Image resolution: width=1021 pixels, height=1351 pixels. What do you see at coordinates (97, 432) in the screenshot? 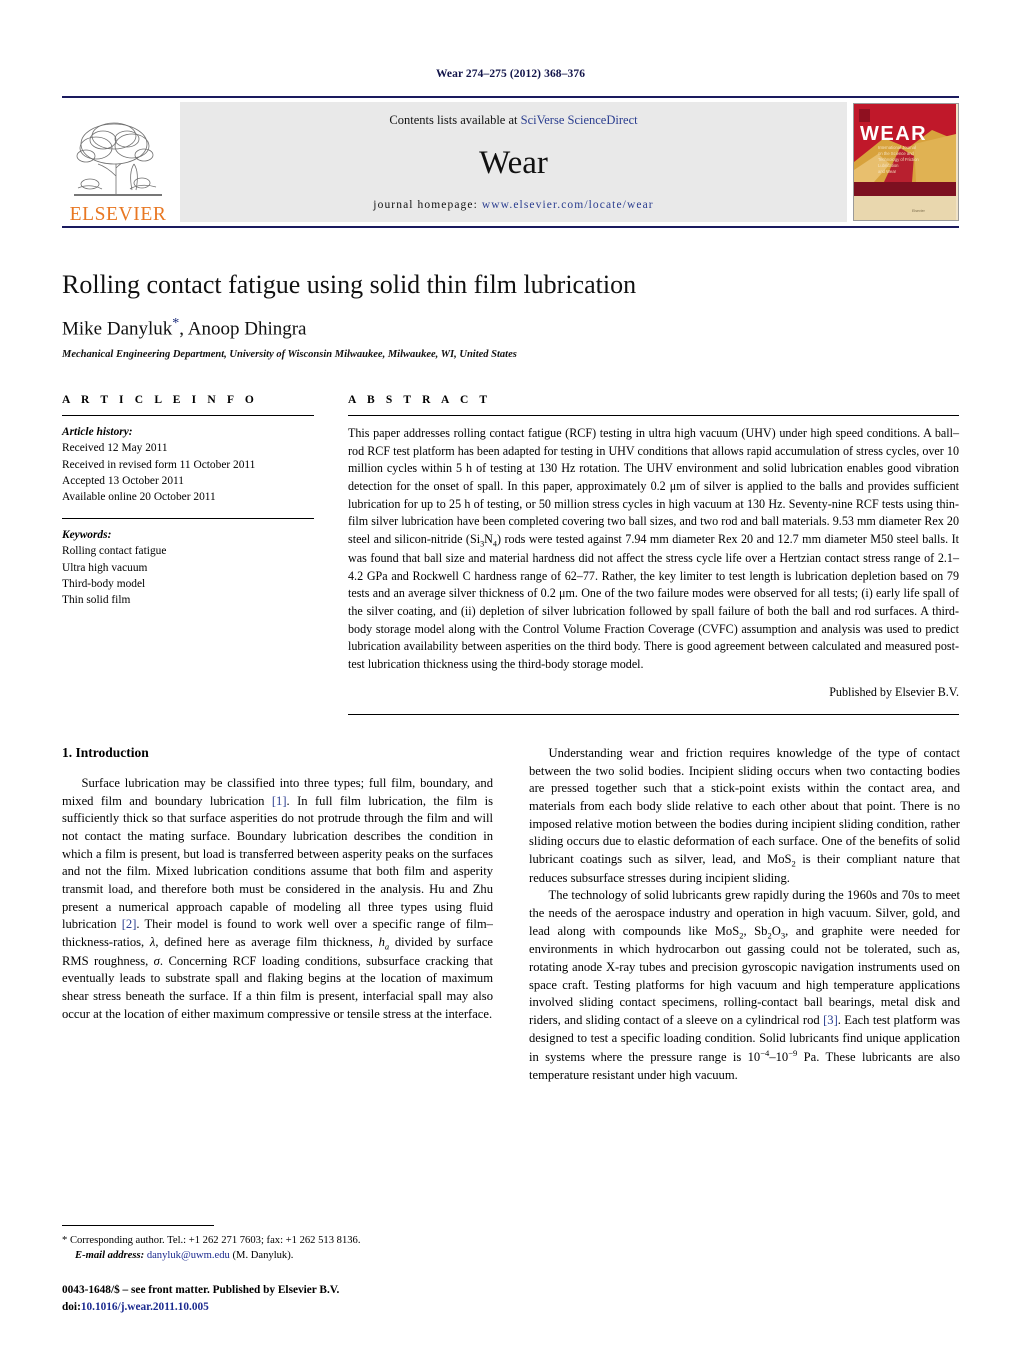
I see `article-history-label: Article history:` at bounding box center [97, 432].